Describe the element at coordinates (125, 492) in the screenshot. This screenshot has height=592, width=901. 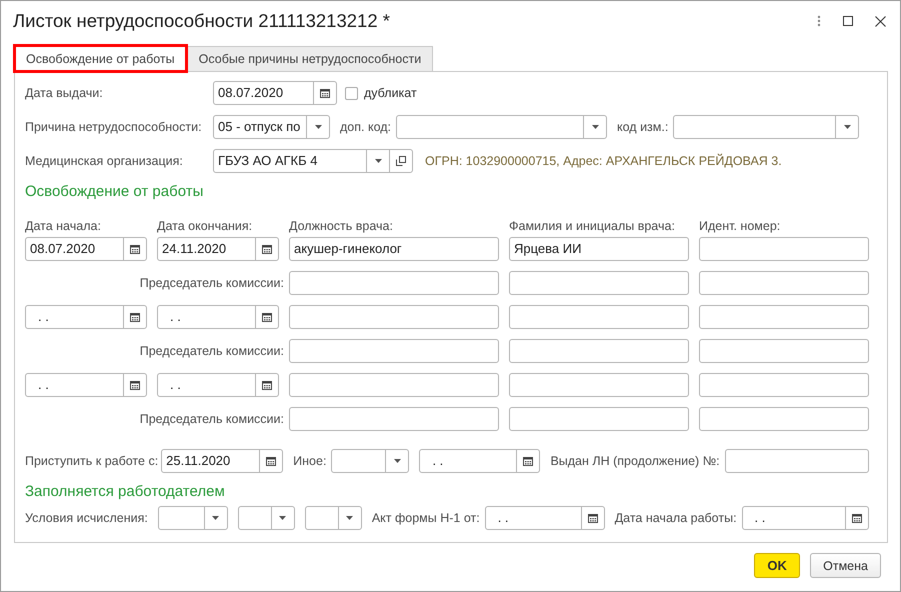
I see `section-title: Заполняется работодателем` at that location.